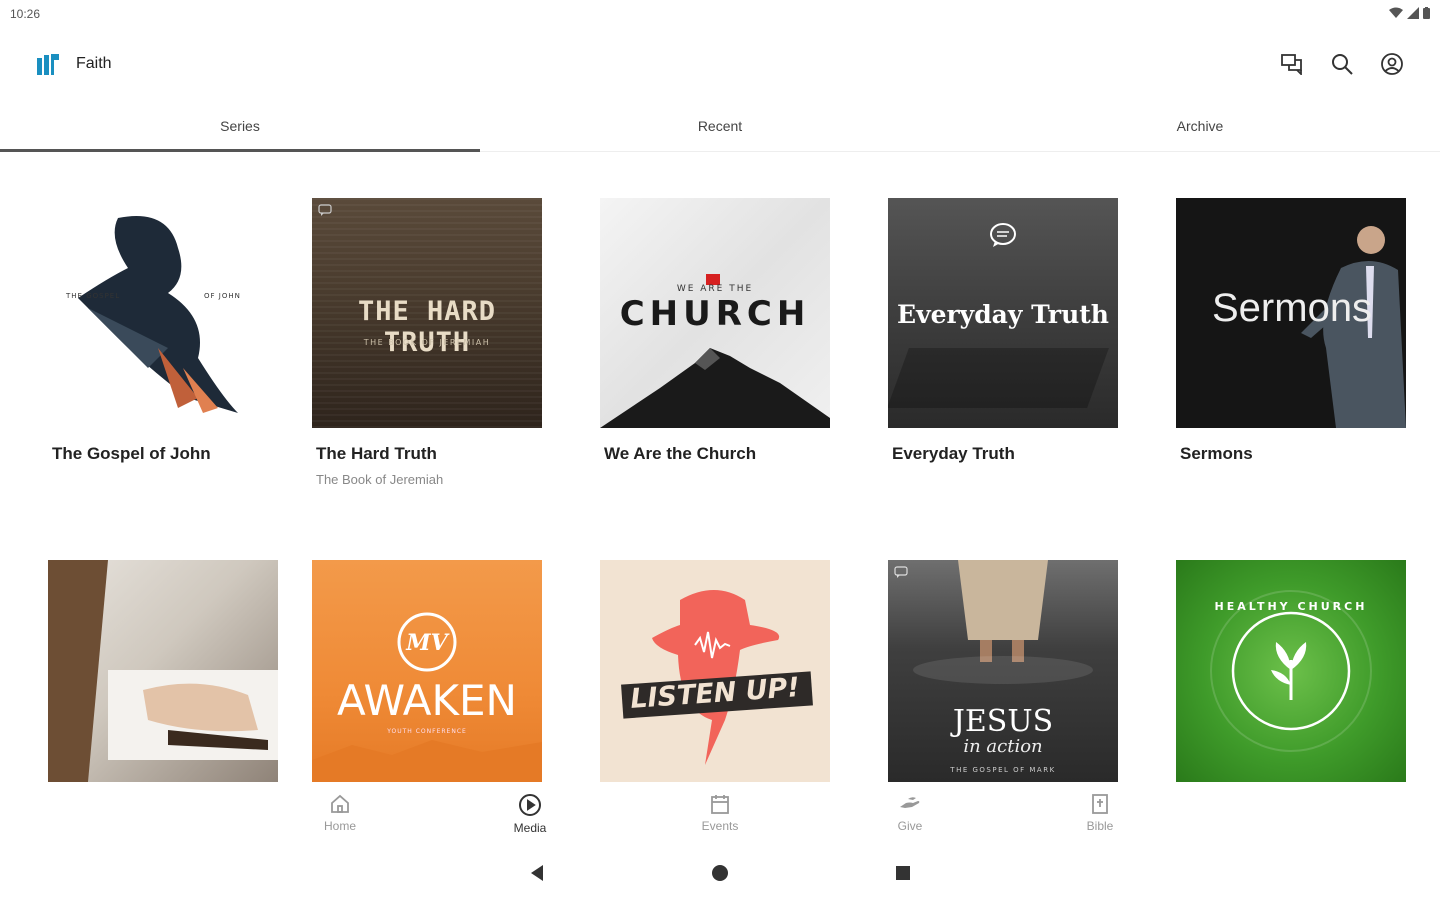 The height and width of the screenshot is (900, 1440). Describe the element at coordinates (1413, 13) in the screenshot. I see `signal-icon` at that location.